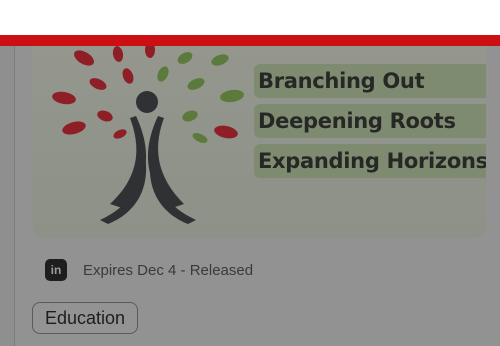 This screenshot has width=500, height=346. Describe the element at coordinates (148, 29) in the screenshot. I see `top-bar-partial-content` at that location.